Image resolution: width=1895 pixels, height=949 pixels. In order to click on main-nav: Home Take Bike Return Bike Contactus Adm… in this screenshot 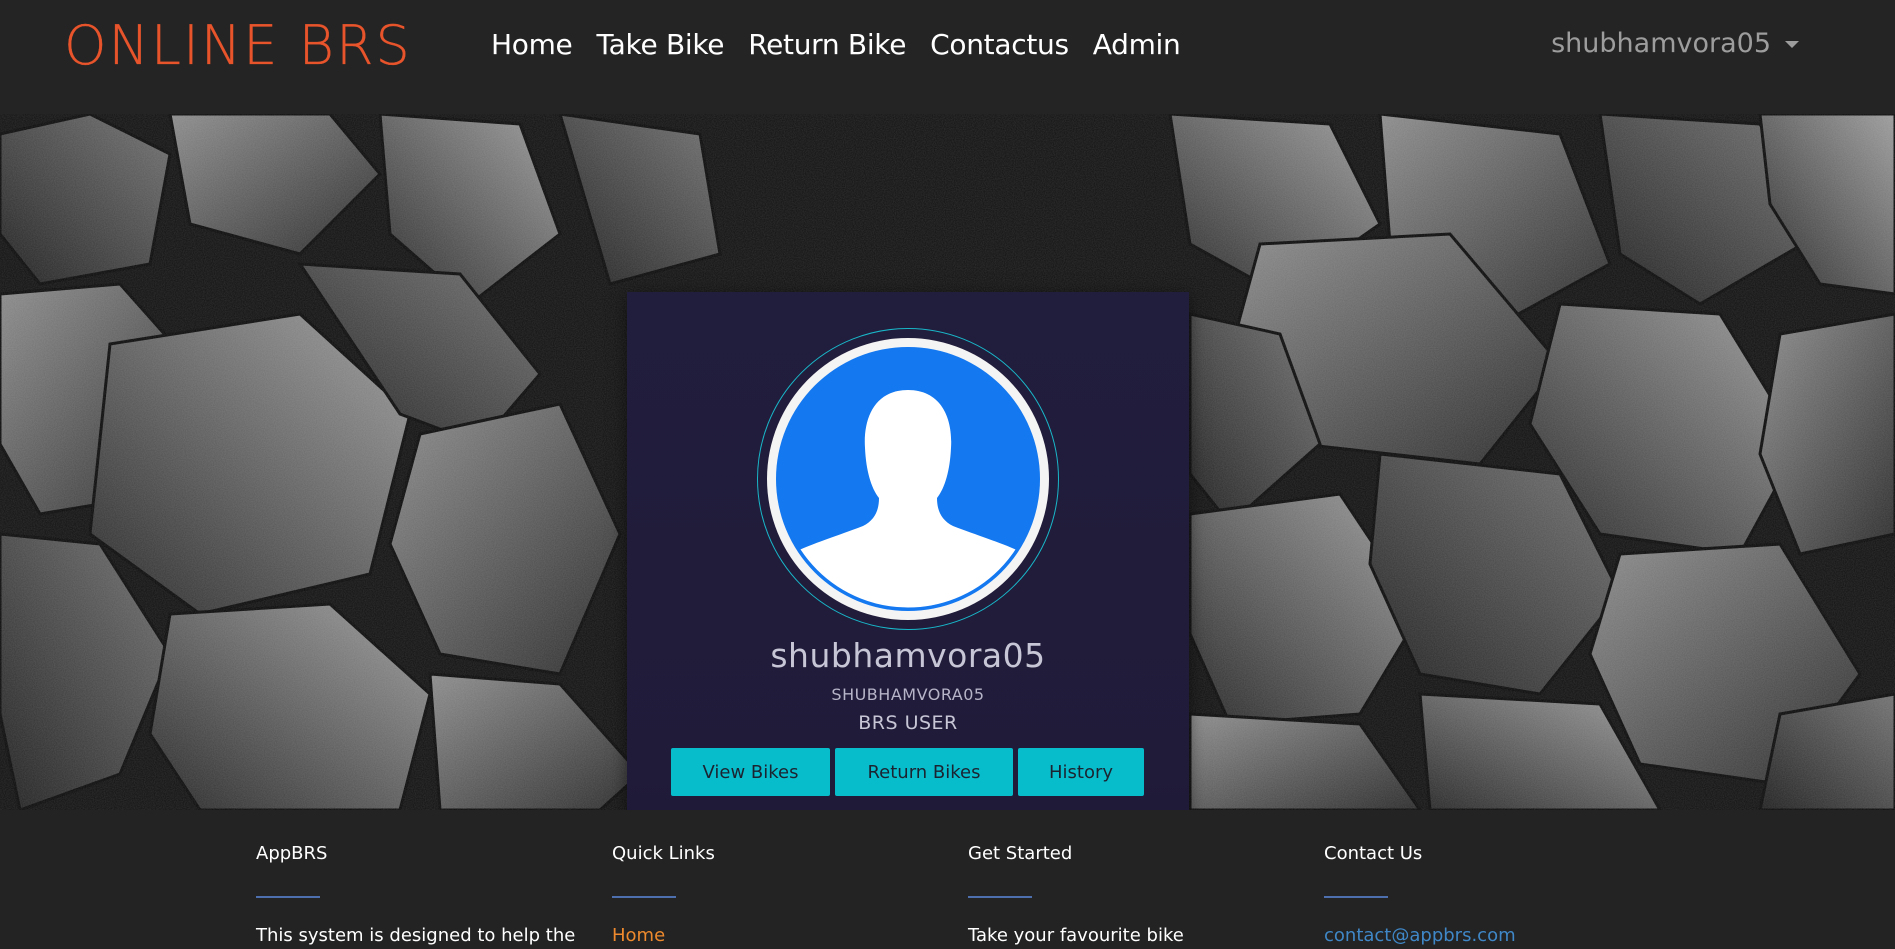, I will do `click(836, 44)`.